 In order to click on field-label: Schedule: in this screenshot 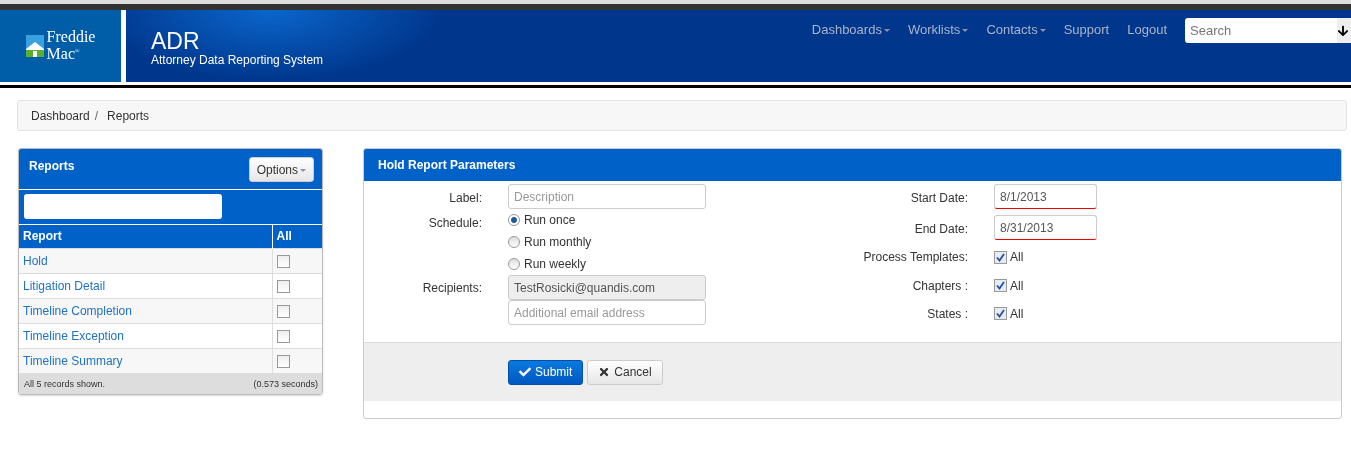, I will do `click(454, 222)`.